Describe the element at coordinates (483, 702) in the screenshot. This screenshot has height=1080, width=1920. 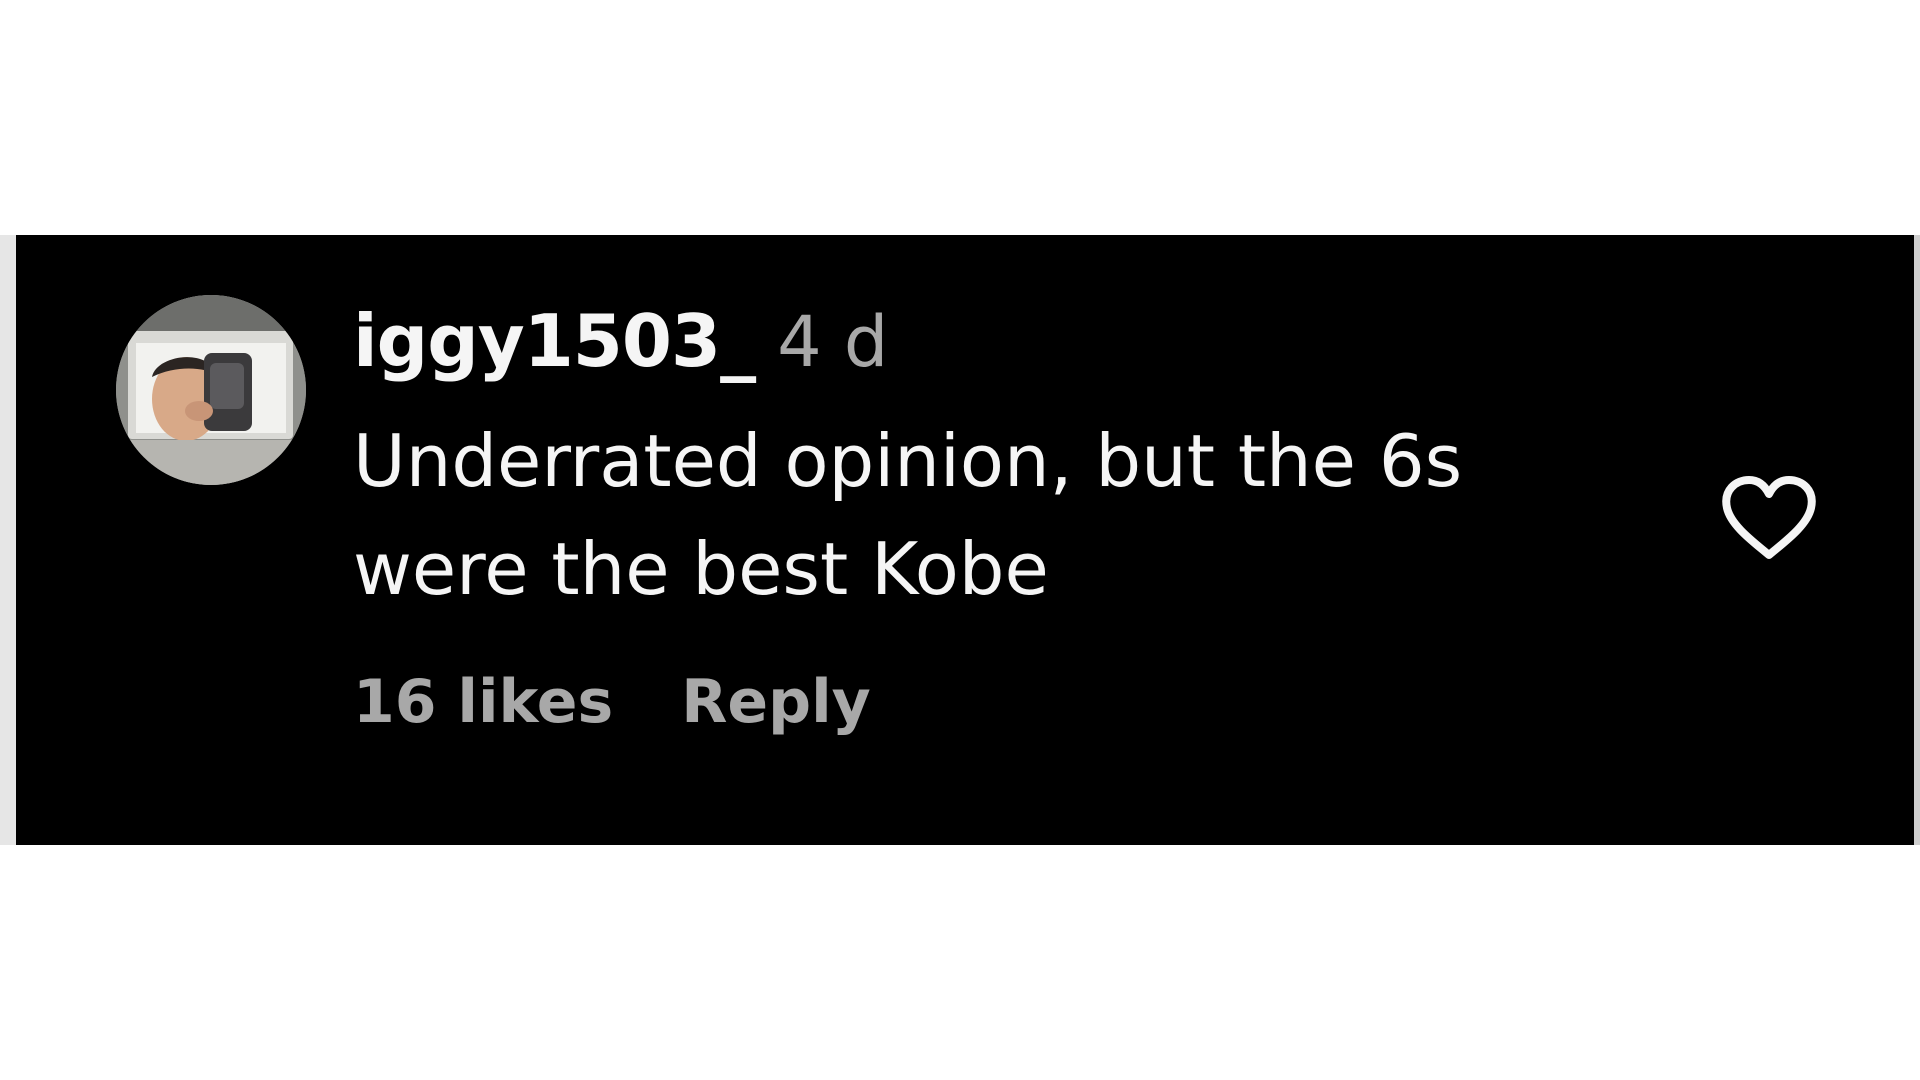
I see `likes-count: 16 likes` at that location.